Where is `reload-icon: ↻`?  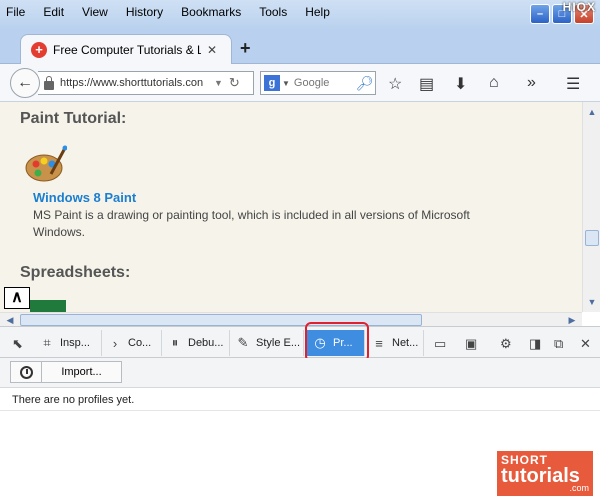 reload-icon: ↻ is located at coordinates (234, 83).